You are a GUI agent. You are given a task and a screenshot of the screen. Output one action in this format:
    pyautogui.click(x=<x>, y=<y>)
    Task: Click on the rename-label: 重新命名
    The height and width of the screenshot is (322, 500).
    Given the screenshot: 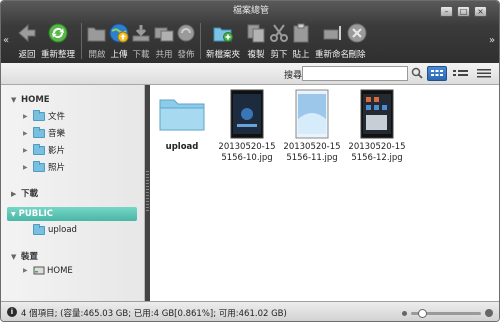 What is the action you would take?
    pyautogui.click(x=332, y=55)
    